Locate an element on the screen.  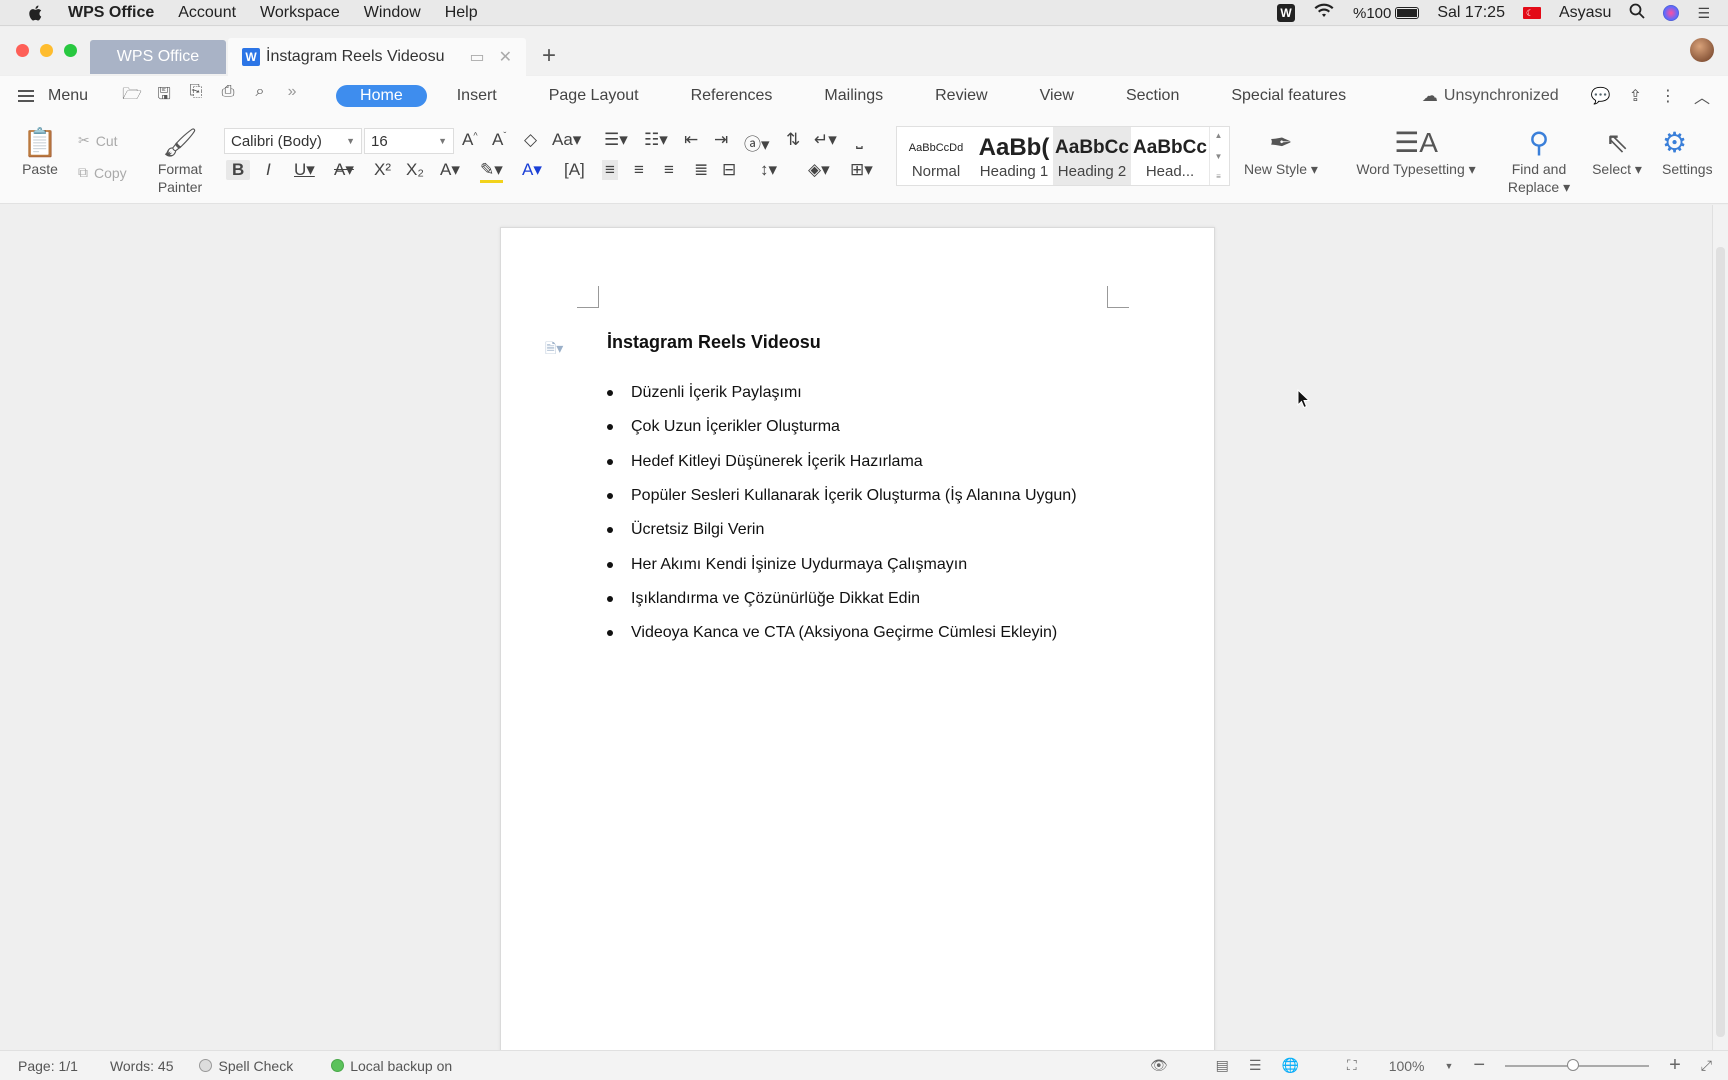
word-typesetting-button: ☰A Word Typesetting ▾ is located at coordinates (1416, 152).